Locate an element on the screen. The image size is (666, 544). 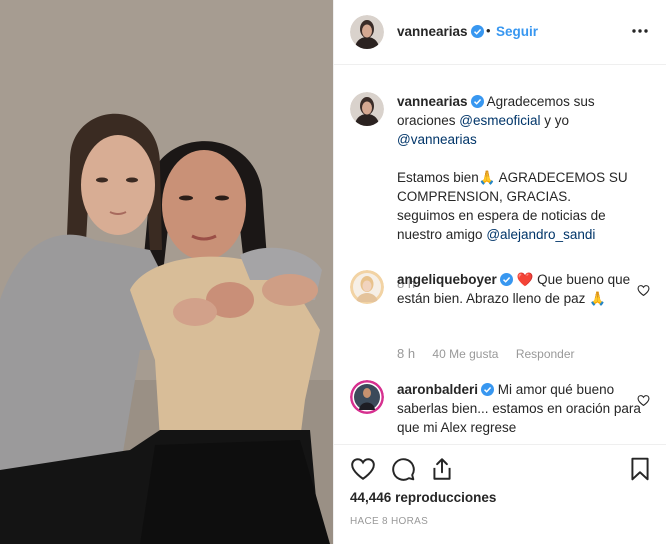
comment-username: angeliqueboyer is located at coordinates (447, 279).